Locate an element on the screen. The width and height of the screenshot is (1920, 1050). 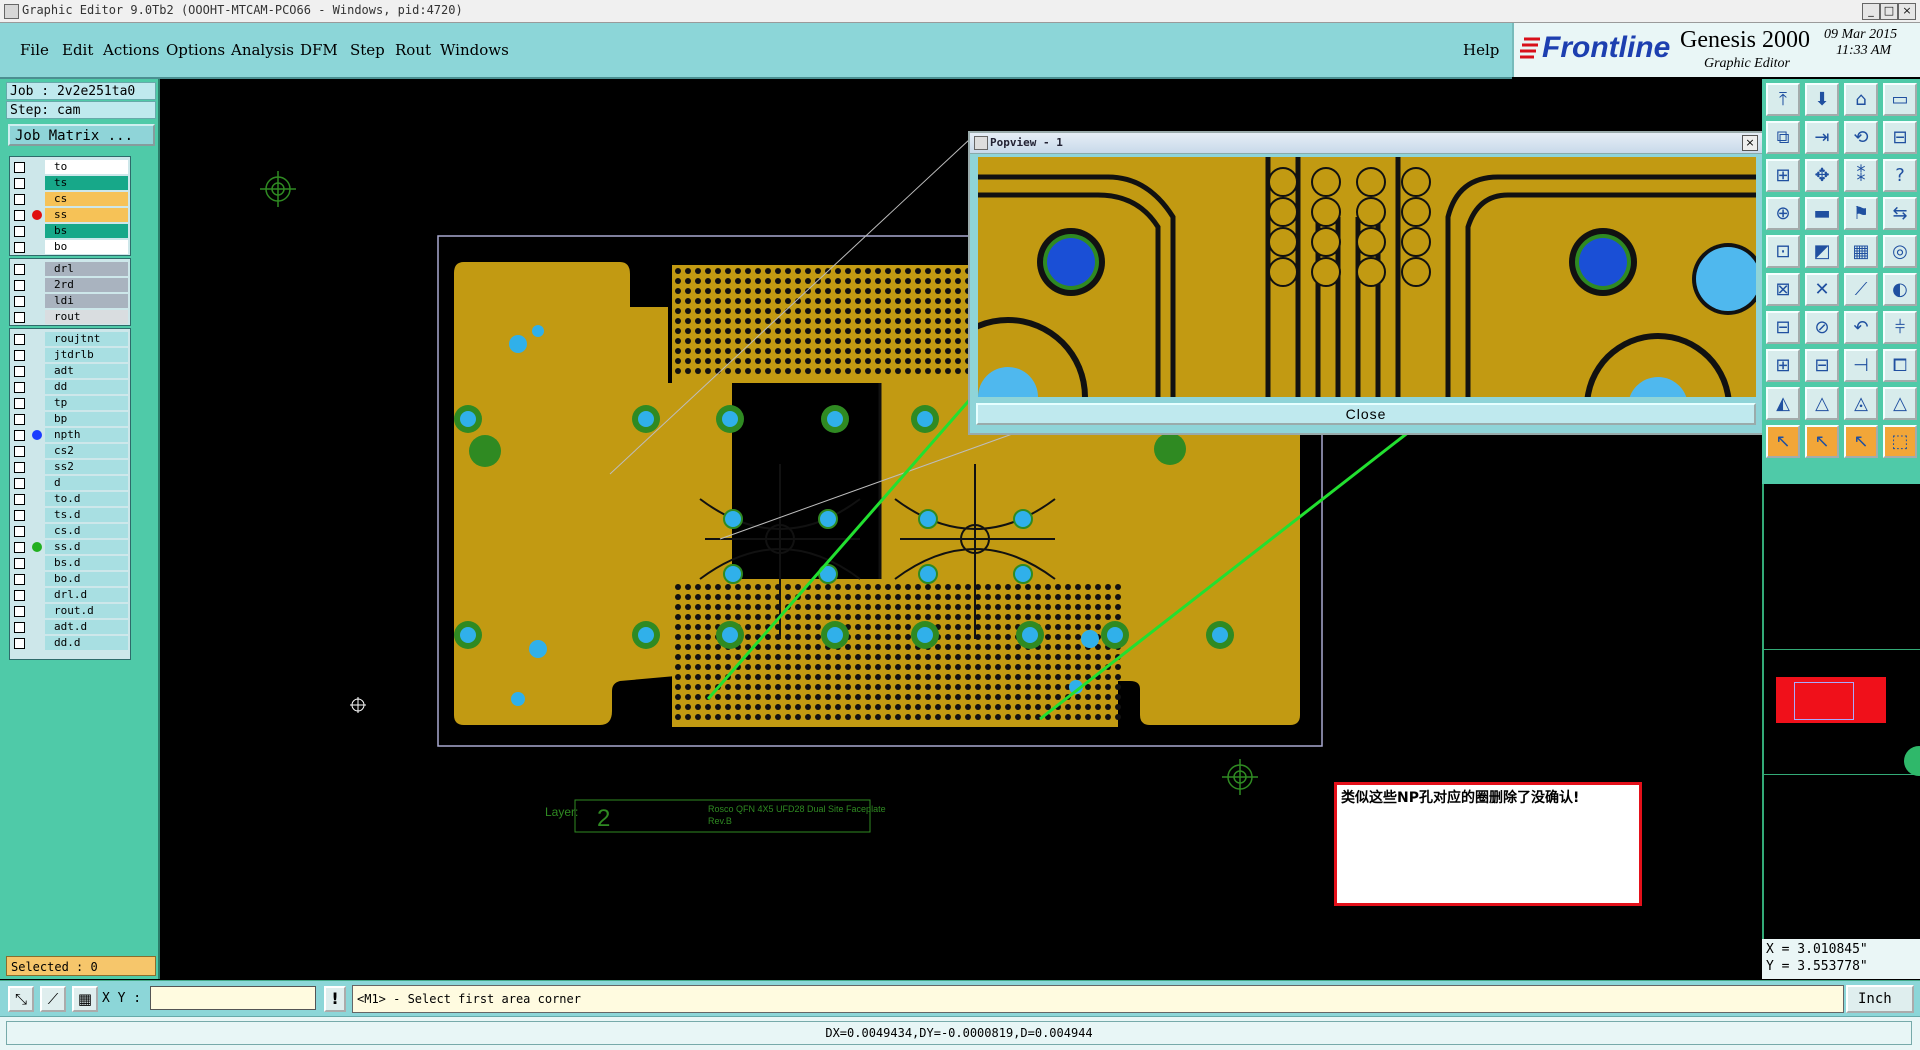
units-dropdown: Inch is located at coordinates (1880, 999).